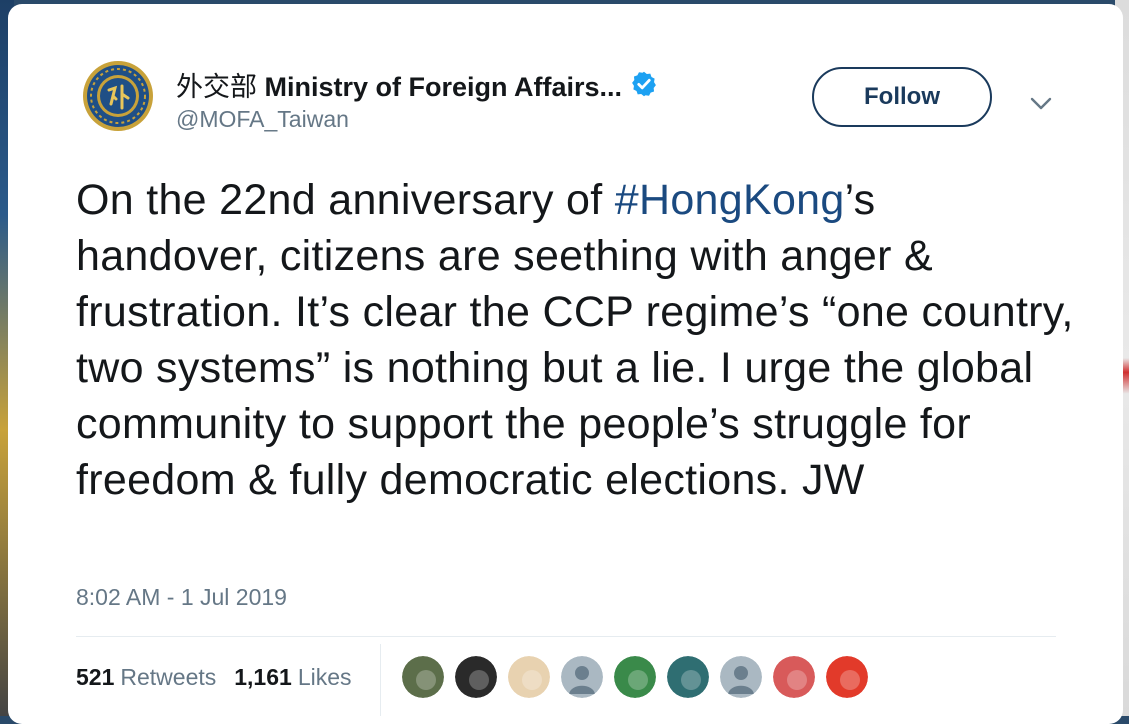 This screenshot has width=1129, height=724. I want to click on retweets-label: Retweets, so click(168, 677).